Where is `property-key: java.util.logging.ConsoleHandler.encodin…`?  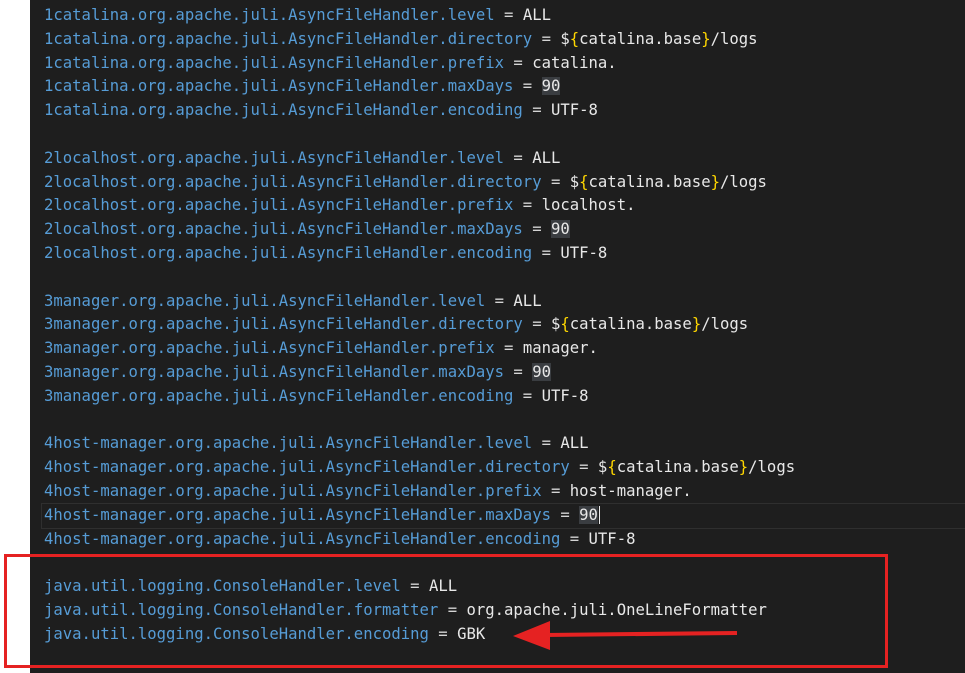
property-key: java.util.logging.ConsoleHandler.encodin… is located at coordinates (236, 633).